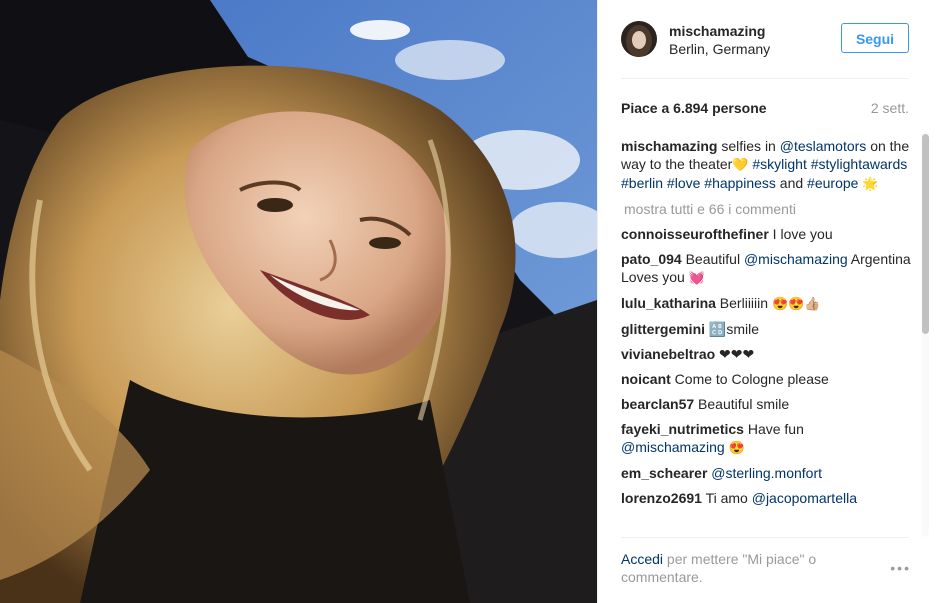 This screenshot has width=938, height=603. I want to click on hashtag-link: #skylight, so click(779, 164).